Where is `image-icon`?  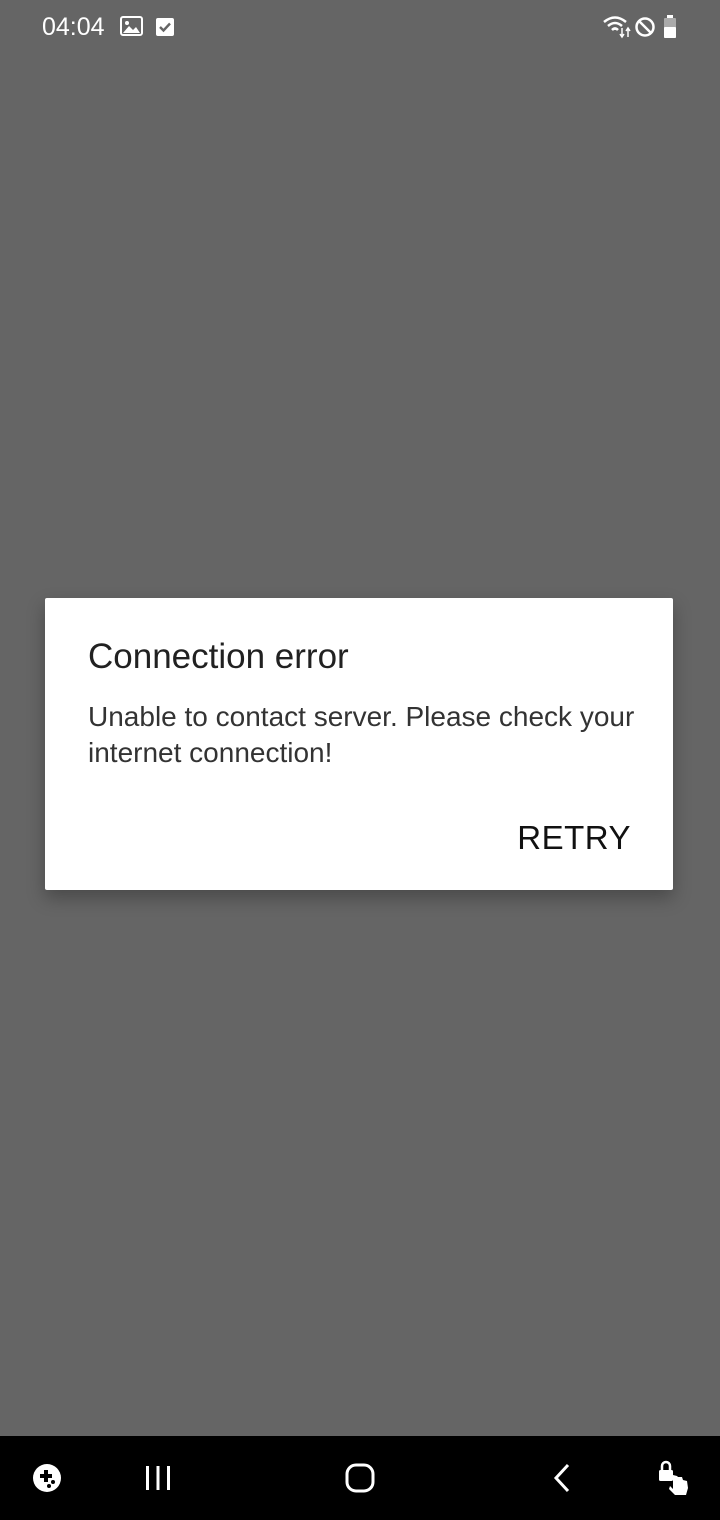
image-icon is located at coordinates (131, 26).